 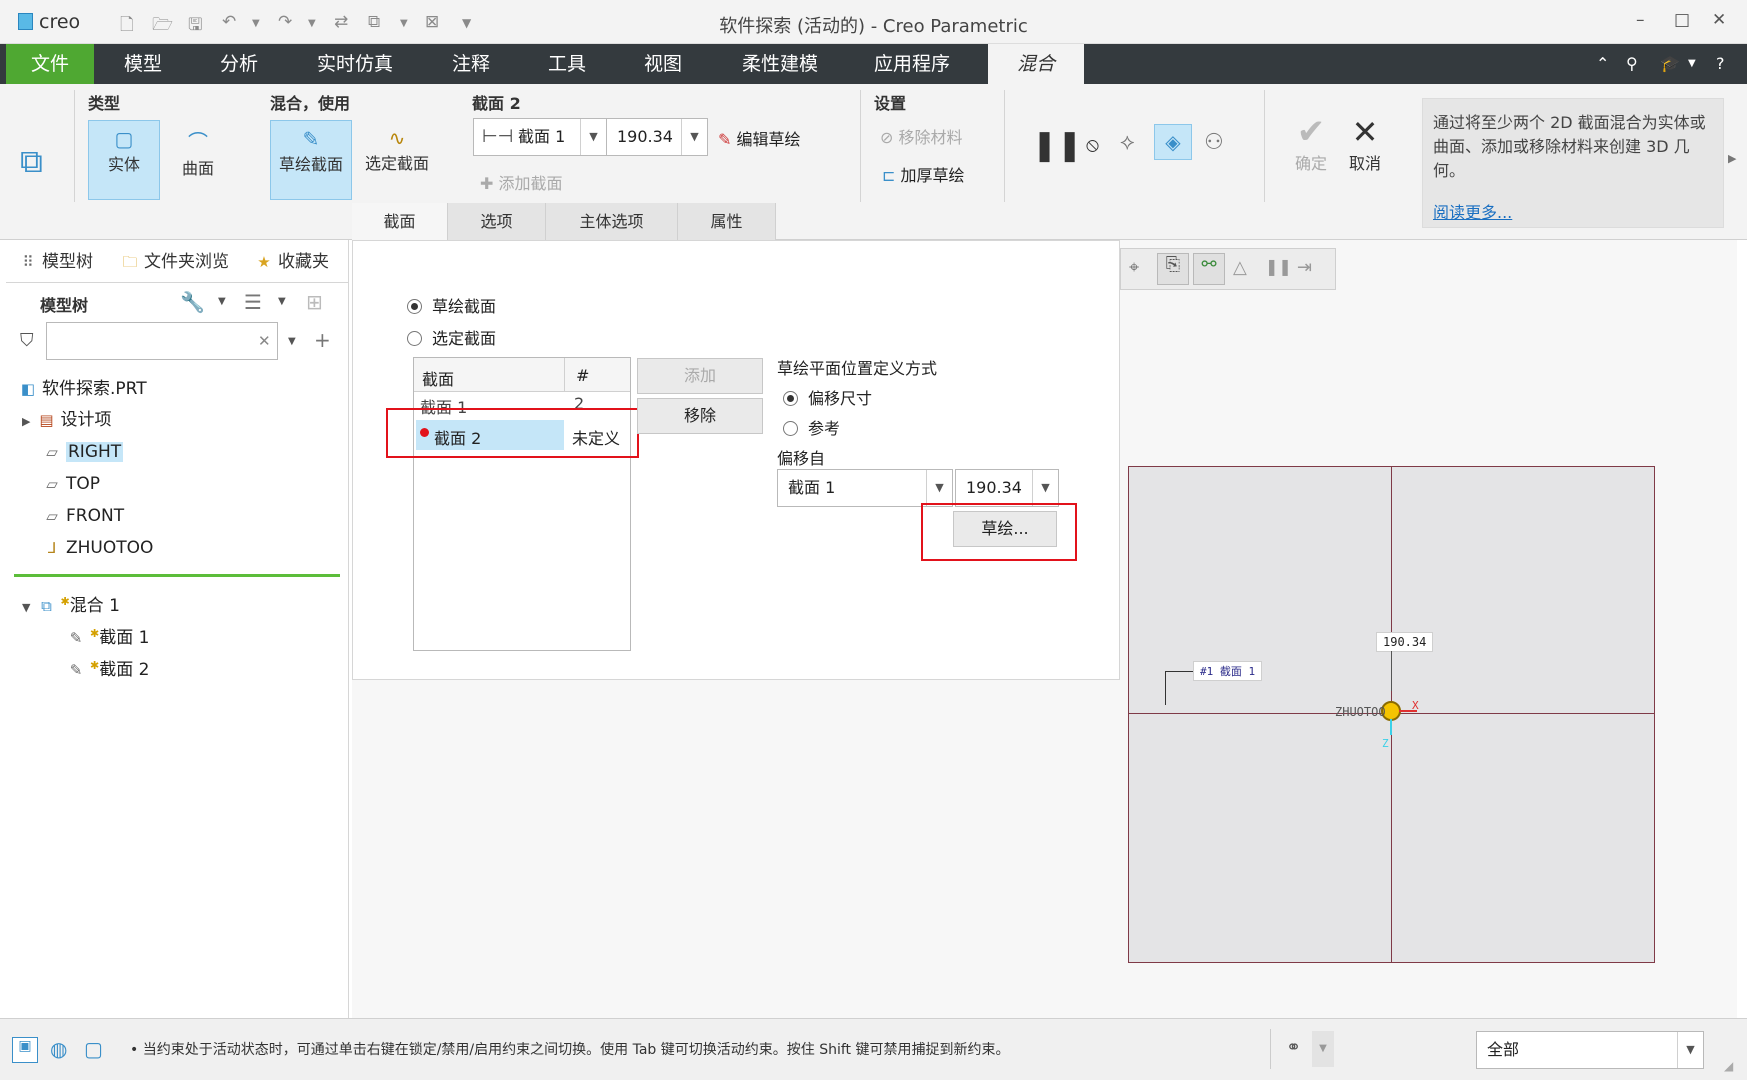 What do you see at coordinates (1590, 1050) in the screenshot?
I see `selection-filter-select: 全部 ▼` at bounding box center [1590, 1050].